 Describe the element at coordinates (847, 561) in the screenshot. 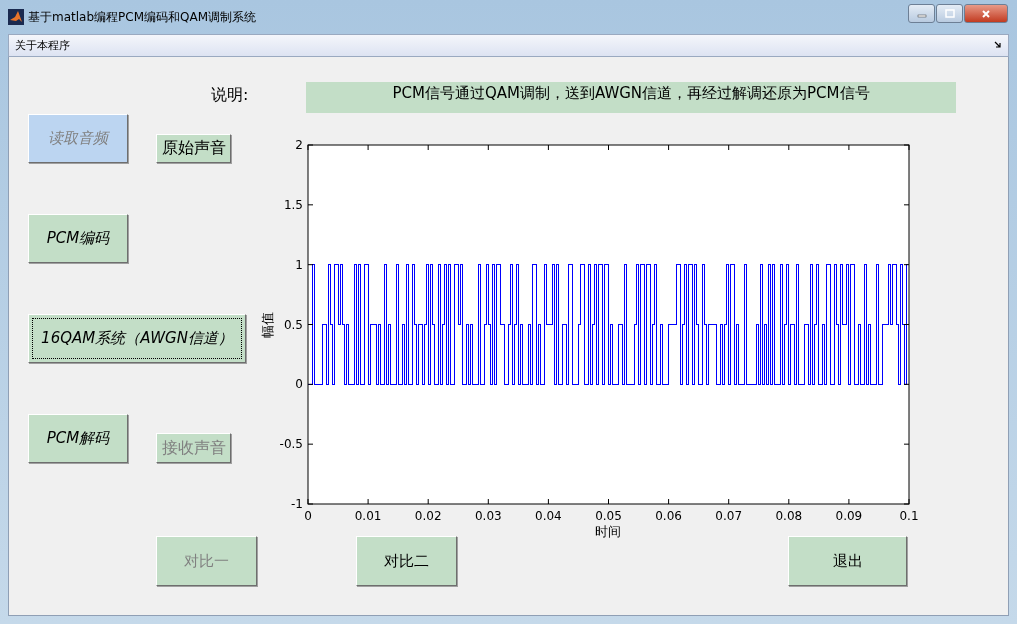

I see `action-button: 退出` at that location.